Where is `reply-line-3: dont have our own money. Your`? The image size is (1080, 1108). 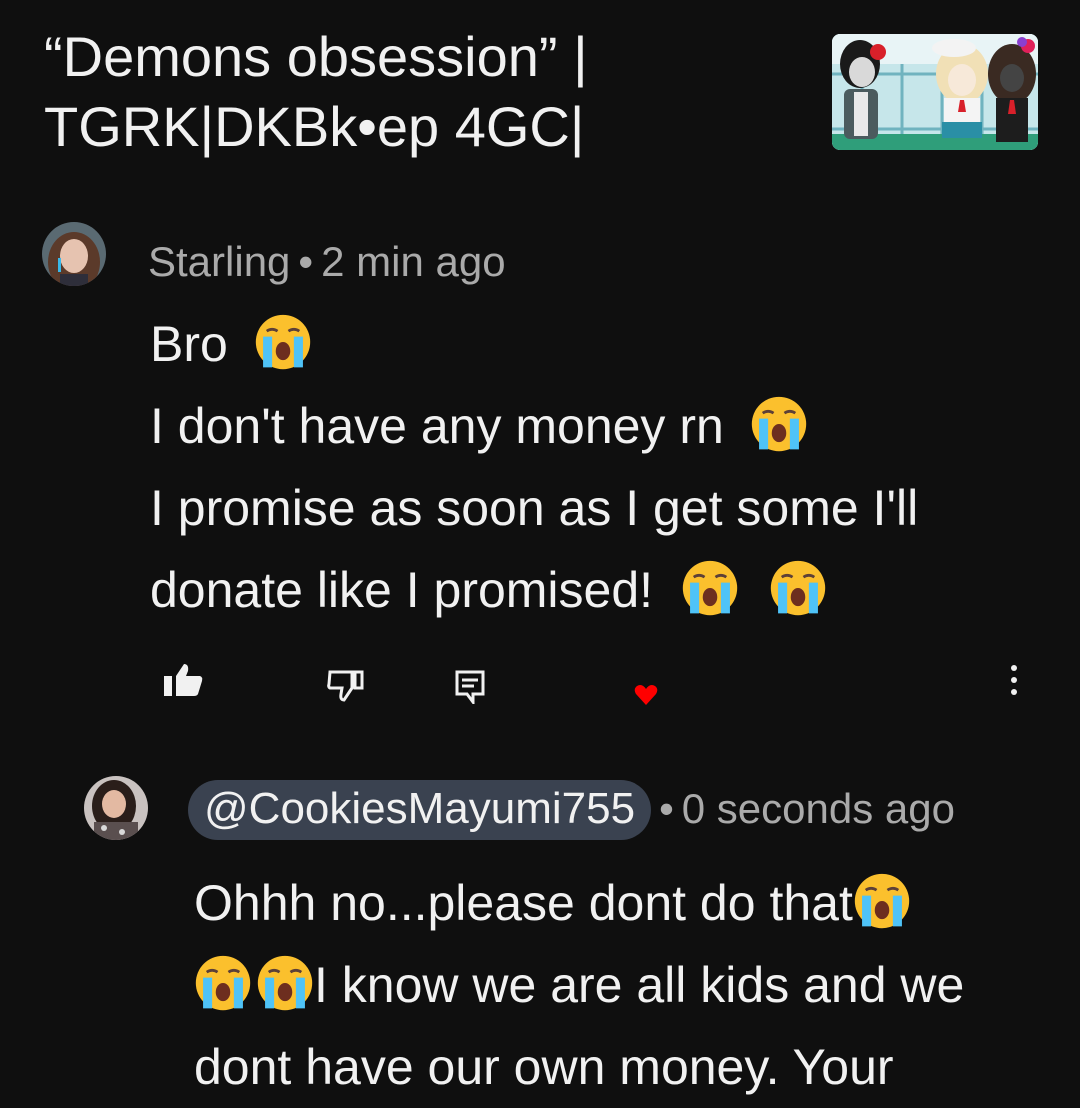 reply-line-3: dont have our own money. Your is located at coordinates (544, 1067).